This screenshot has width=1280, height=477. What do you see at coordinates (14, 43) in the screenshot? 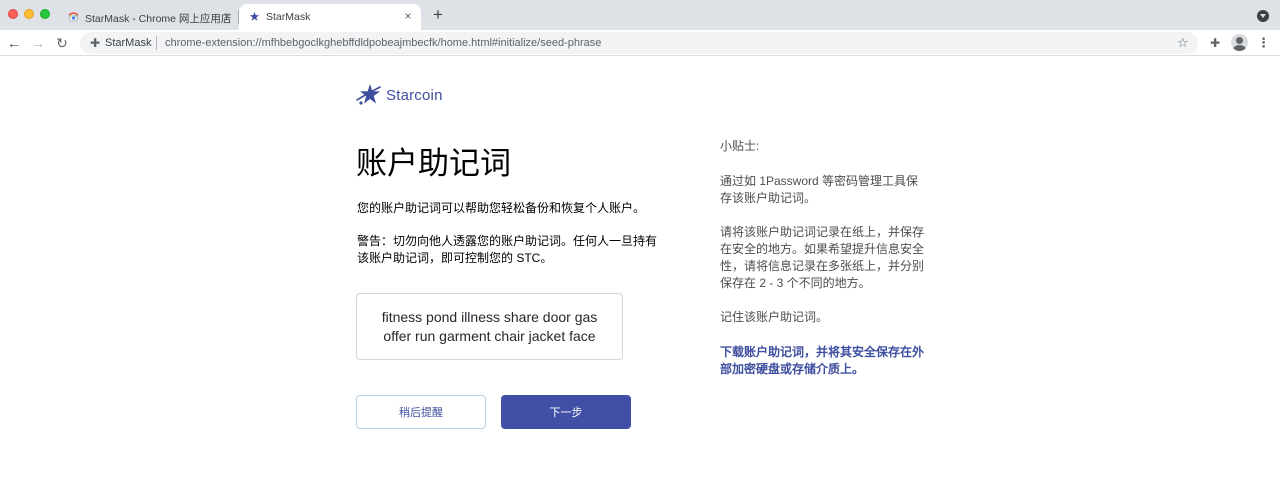
I see `back-button: ←` at bounding box center [14, 43].